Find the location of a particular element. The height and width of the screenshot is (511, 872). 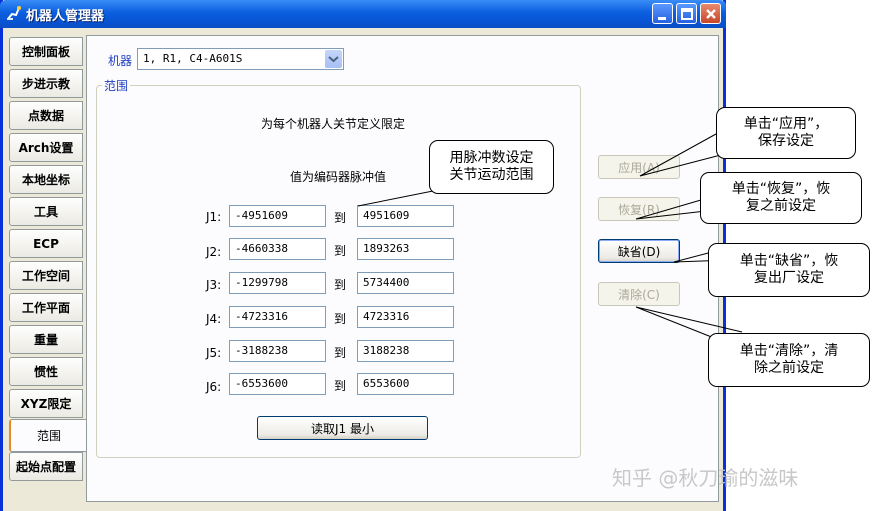

callout-restore: 单击“恢复”，恢 复之前设定 is located at coordinates (781, 198).